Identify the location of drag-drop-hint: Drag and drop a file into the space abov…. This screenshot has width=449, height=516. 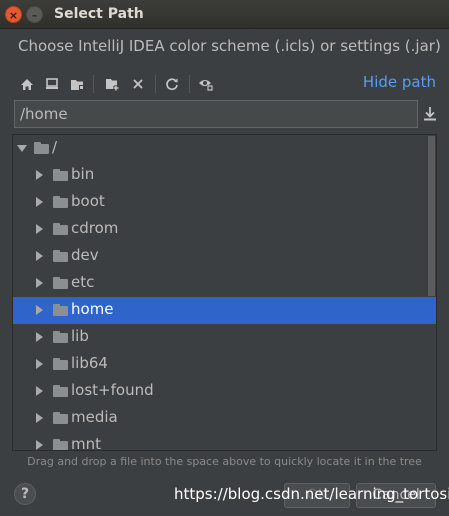
(224, 461).